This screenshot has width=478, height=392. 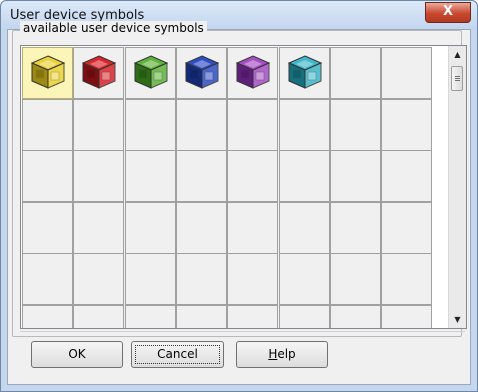 I want to click on symbol-cell-red, so click(x=98, y=73).